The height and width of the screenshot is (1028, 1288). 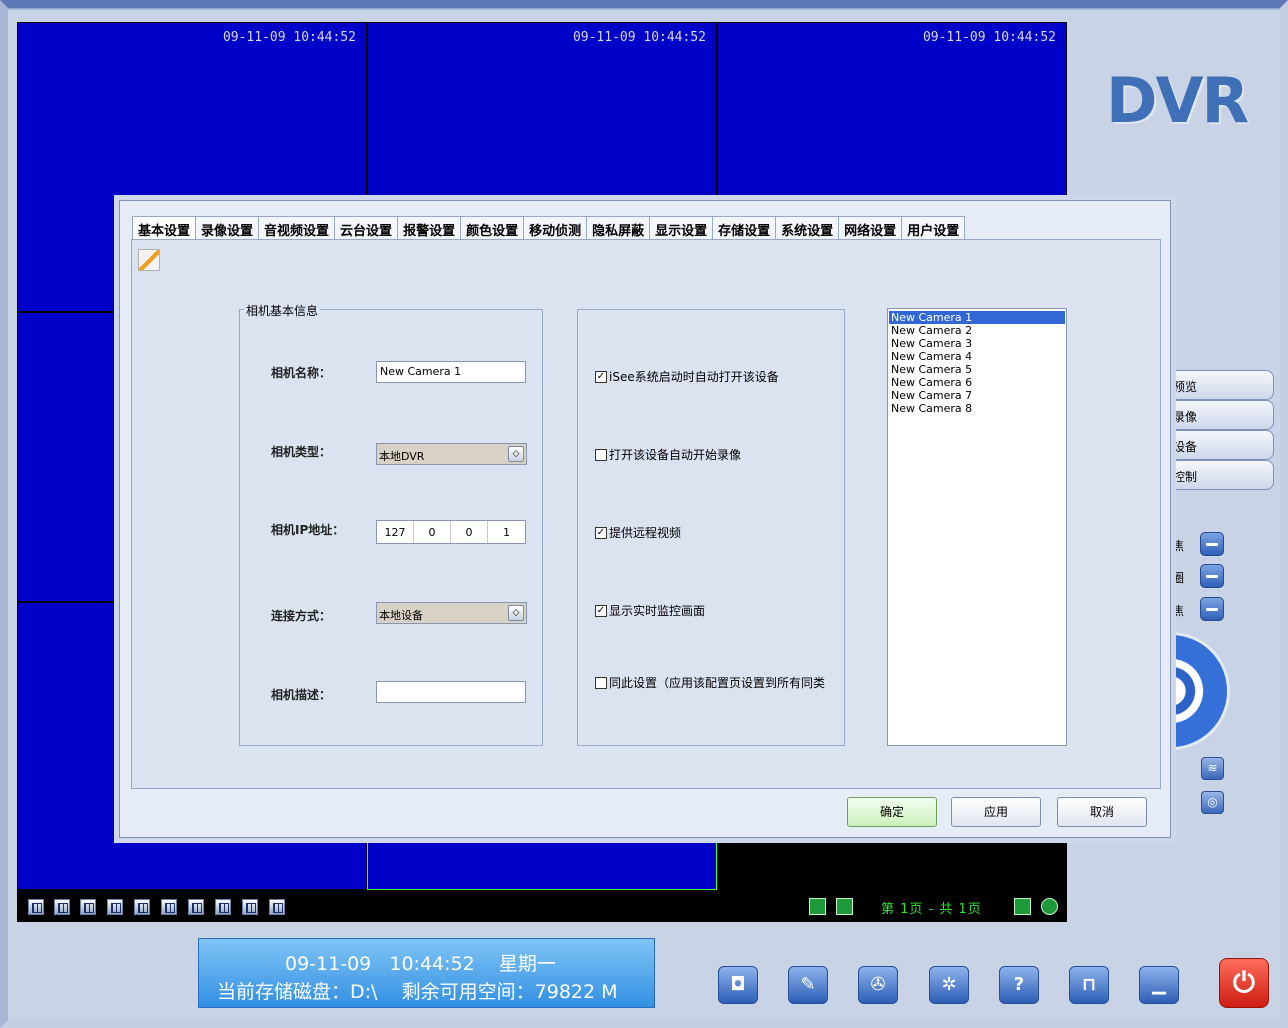 What do you see at coordinates (1049, 906) in the screenshot?
I see `refresh-icon` at bounding box center [1049, 906].